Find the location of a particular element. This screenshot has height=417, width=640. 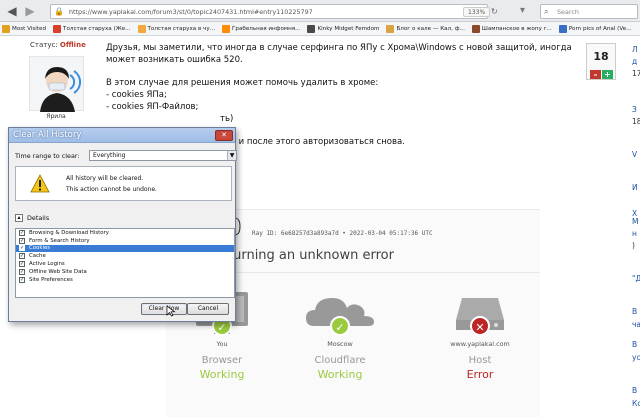

history-item: ✓ Cache is located at coordinates (125, 256).